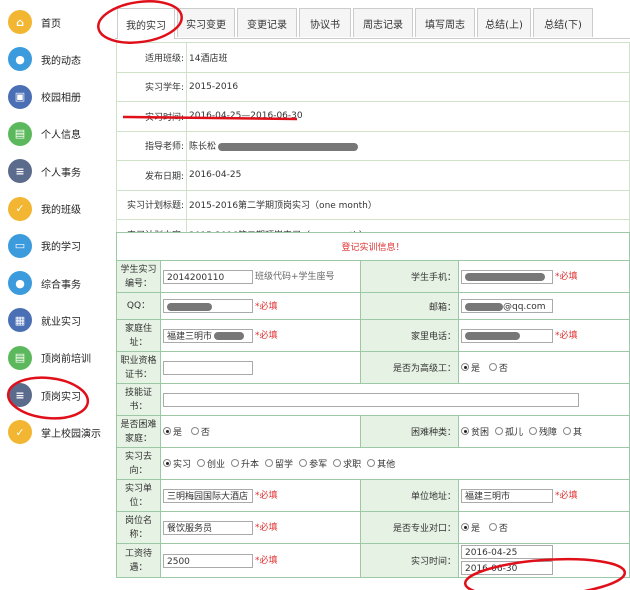  I want to click on time-label: 实习时间：, so click(409, 560).